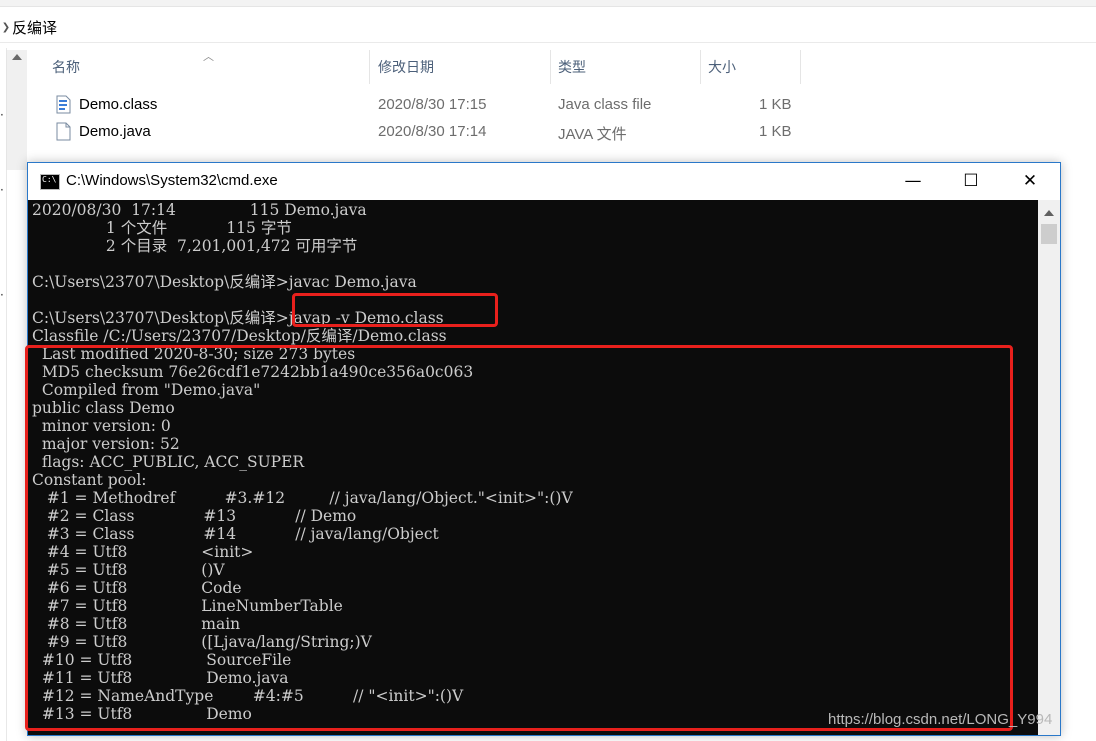  I want to click on breadcrumb: ❯ 反编译, so click(28, 27).